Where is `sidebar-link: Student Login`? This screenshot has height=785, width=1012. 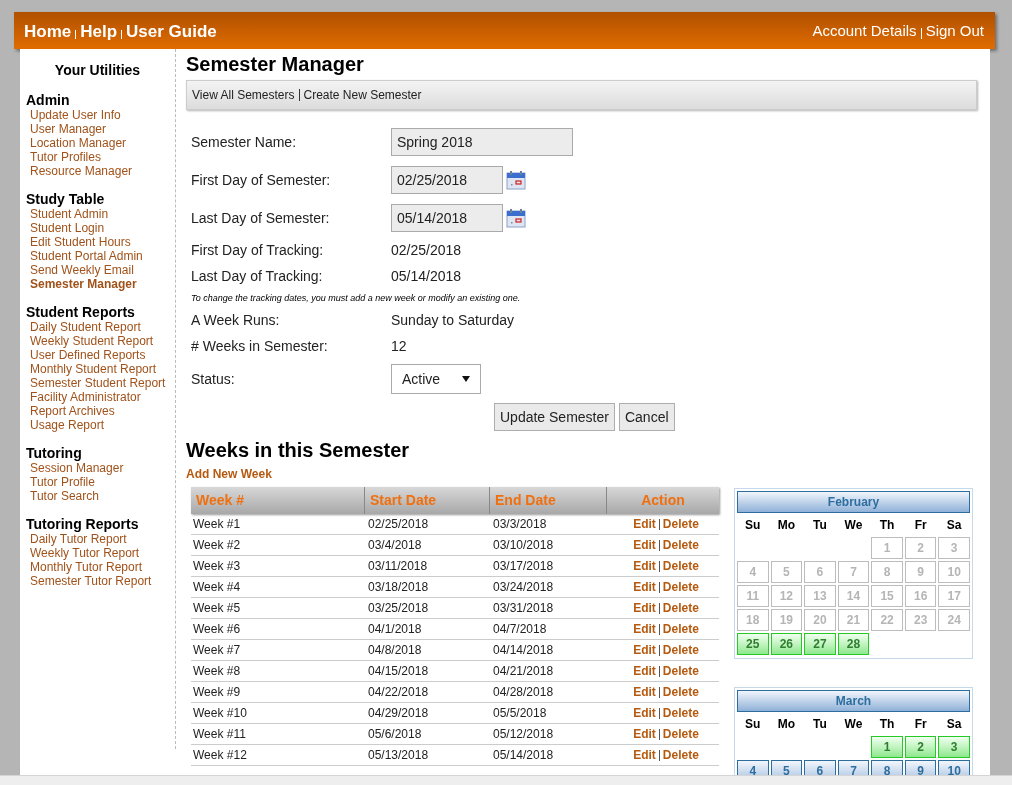 sidebar-link: Student Login is located at coordinates (67, 228).